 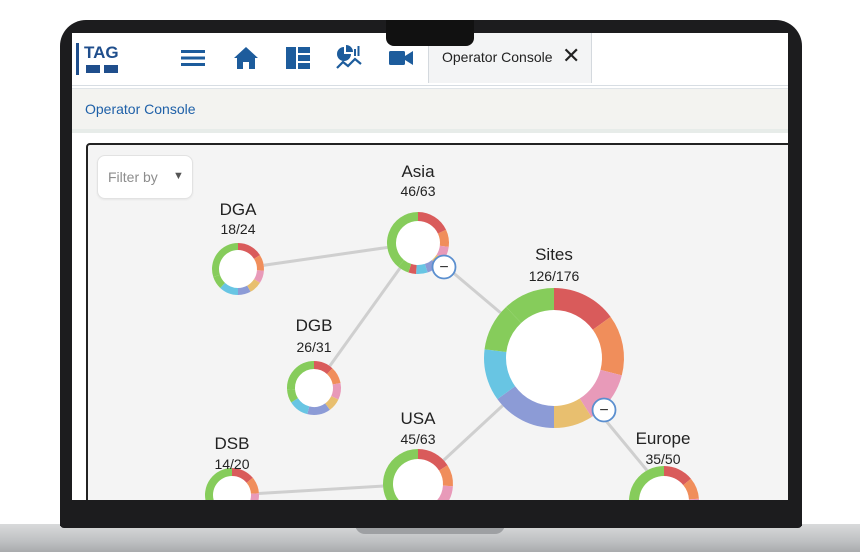 I want to click on webcam-notch, so click(x=430, y=33).